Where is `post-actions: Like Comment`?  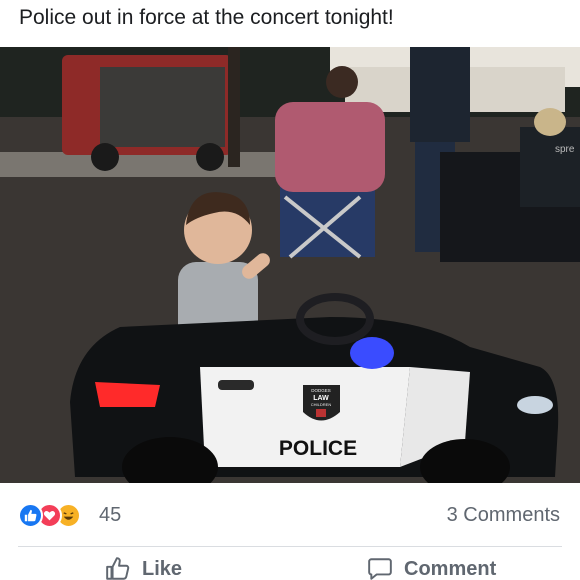
post-actions: Like Comment is located at coordinates (290, 568).